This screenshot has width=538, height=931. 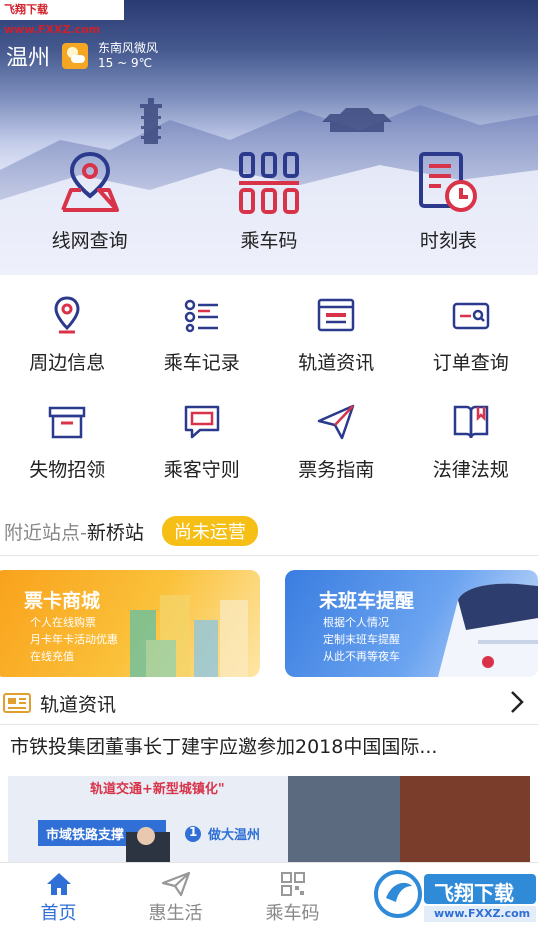 I want to click on ticket-mall-banner: 票卡商城 个人在线购票 月卡年卡活动优惠 在线充值, so click(x=130, y=623).